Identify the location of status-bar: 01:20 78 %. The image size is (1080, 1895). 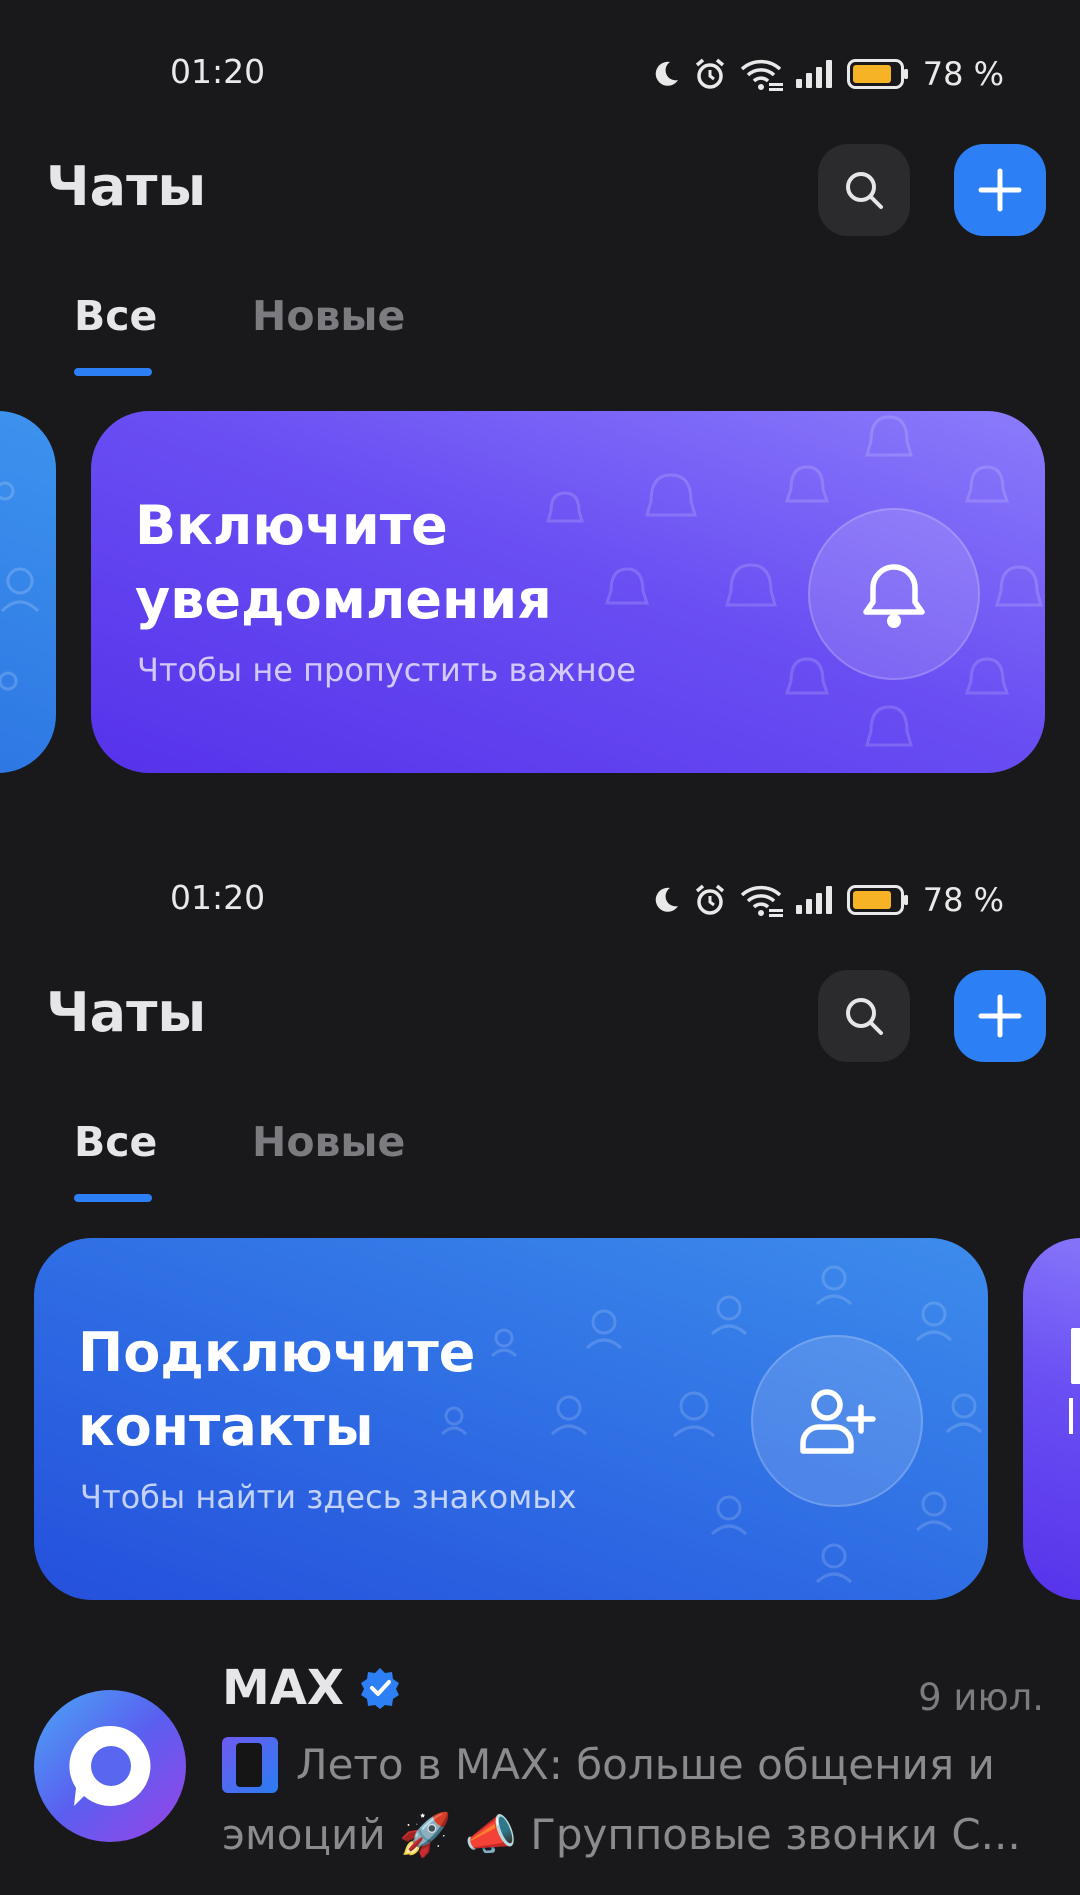
(540, 74).